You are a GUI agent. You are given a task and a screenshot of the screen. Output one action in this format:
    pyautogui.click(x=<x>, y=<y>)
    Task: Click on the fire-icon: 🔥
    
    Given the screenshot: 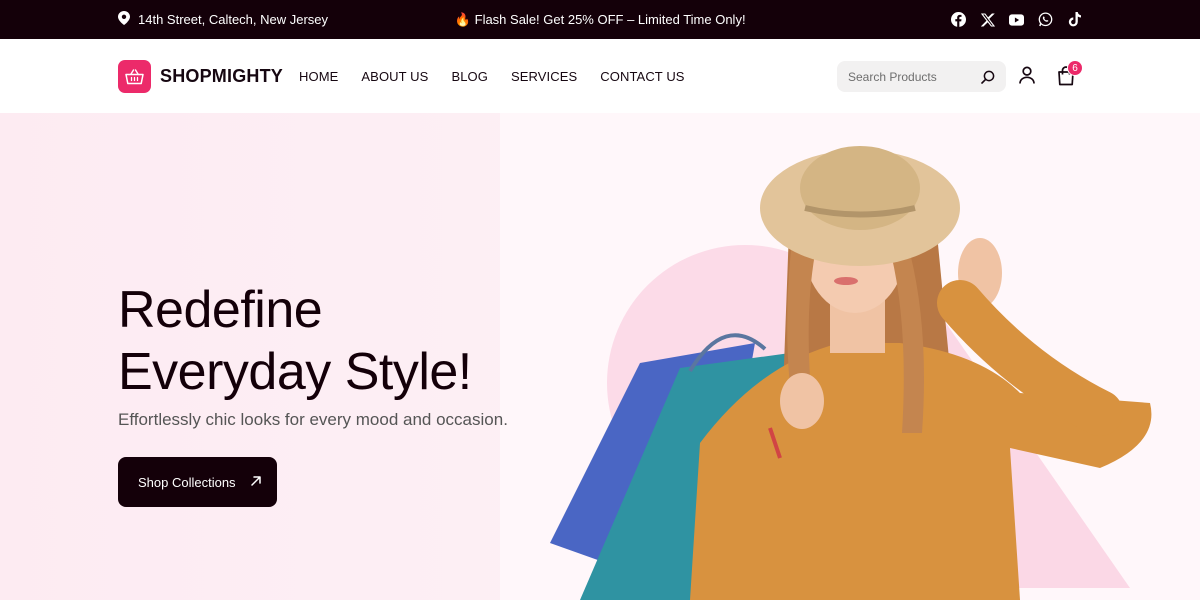 What is the action you would take?
    pyautogui.click(x=462, y=19)
    